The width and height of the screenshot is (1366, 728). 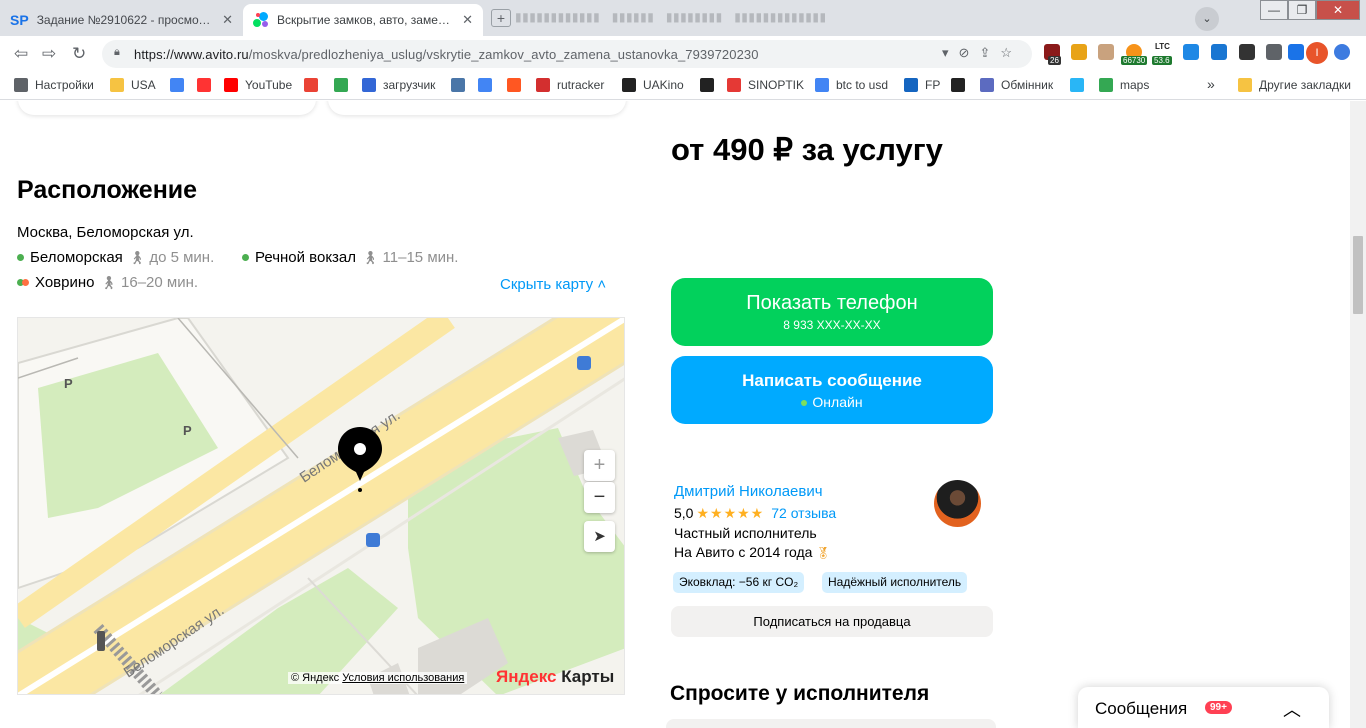 What do you see at coordinates (1358, 275) in the screenshot?
I see `scrollbar-thumb` at bounding box center [1358, 275].